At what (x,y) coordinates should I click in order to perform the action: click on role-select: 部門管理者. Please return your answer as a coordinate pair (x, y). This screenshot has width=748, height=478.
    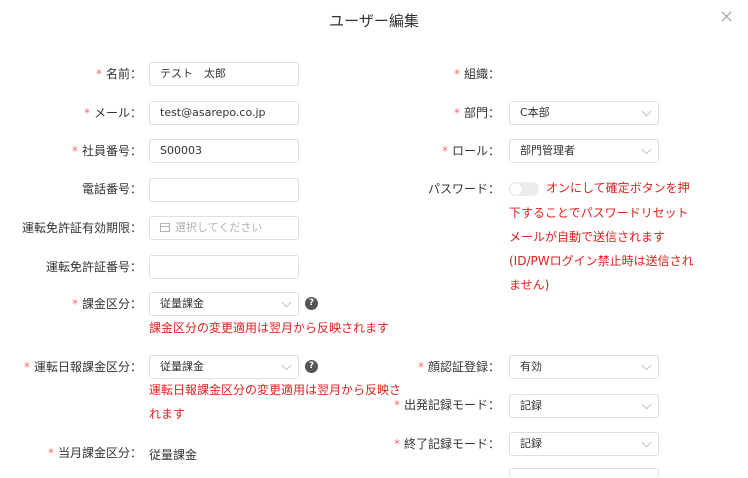
    Looking at the image, I should click on (584, 151).